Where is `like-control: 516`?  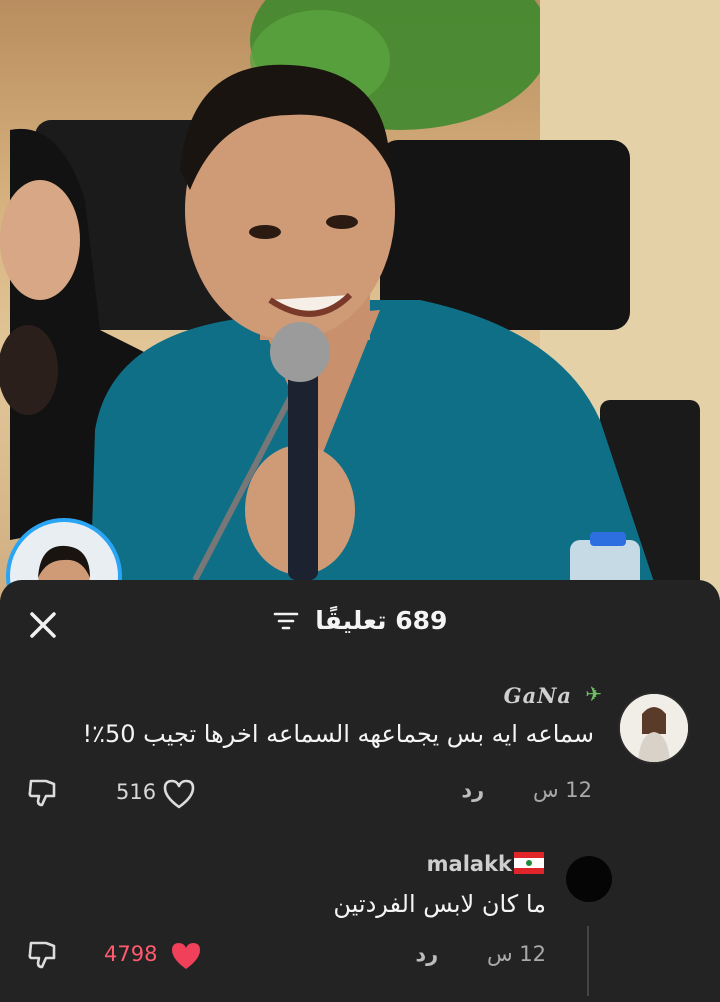
like-control: 516 is located at coordinates (157, 794).